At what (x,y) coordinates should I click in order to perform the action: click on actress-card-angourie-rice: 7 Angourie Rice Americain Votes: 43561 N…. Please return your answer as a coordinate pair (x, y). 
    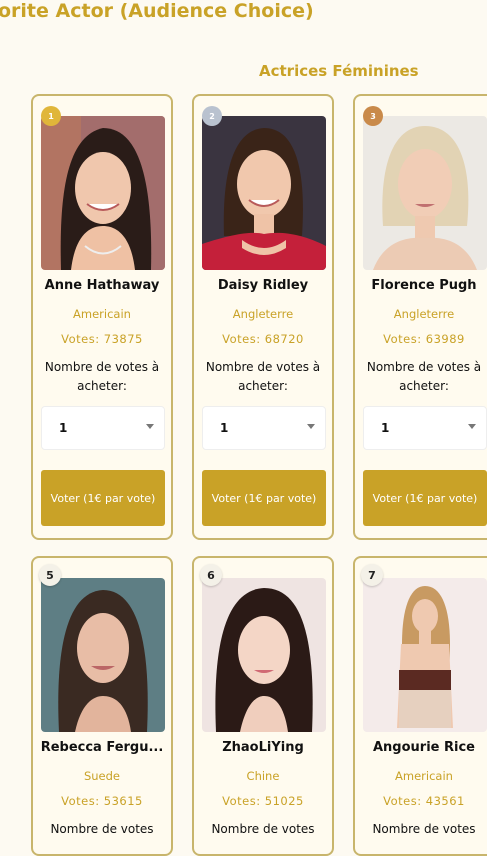
    Looking at the image, I should click on (420, 706).